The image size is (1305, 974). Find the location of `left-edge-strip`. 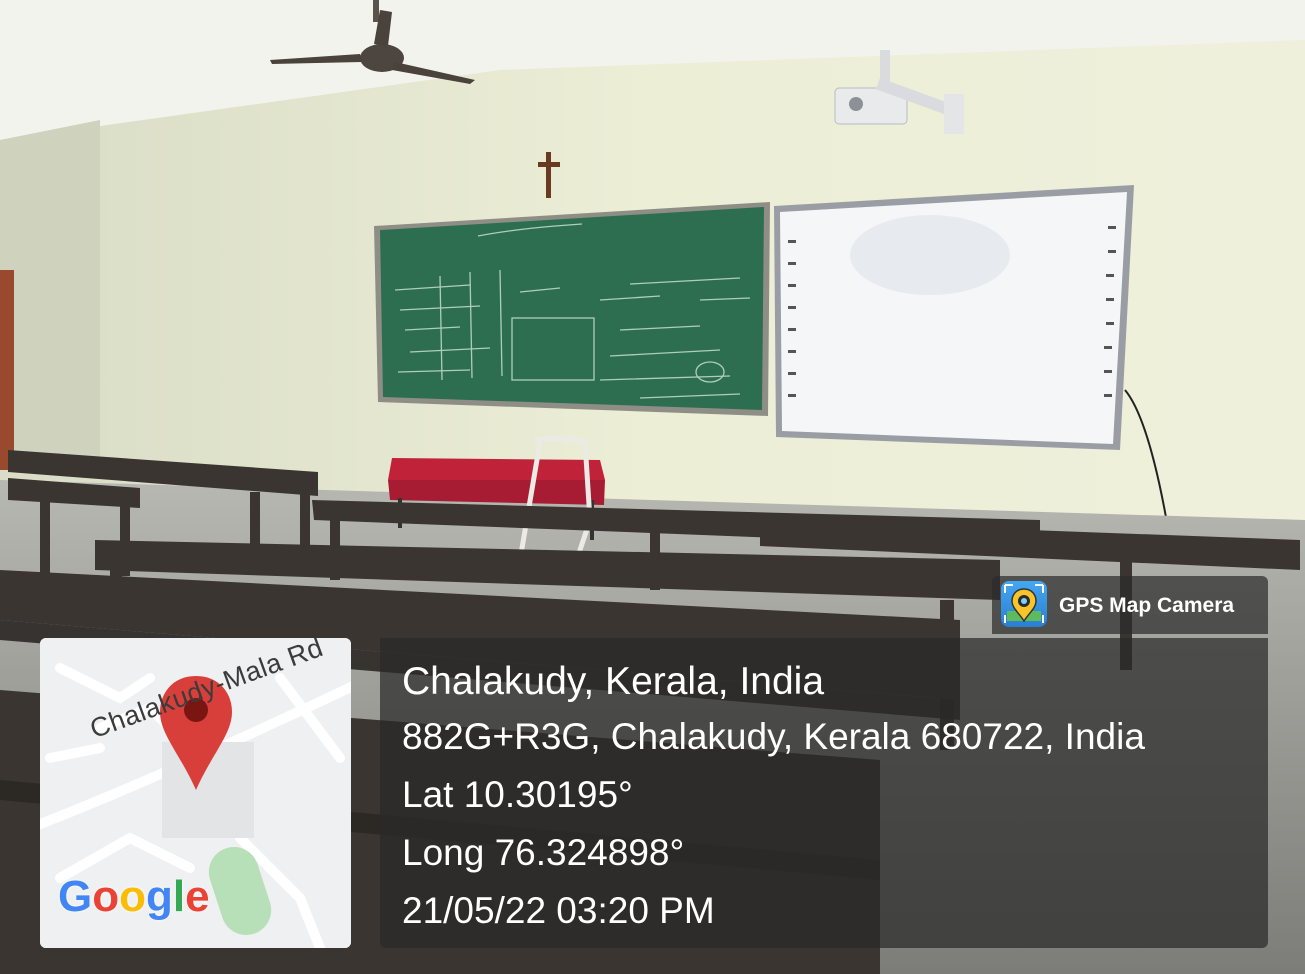

left-edge-strip is located at coordinates (7, 370).